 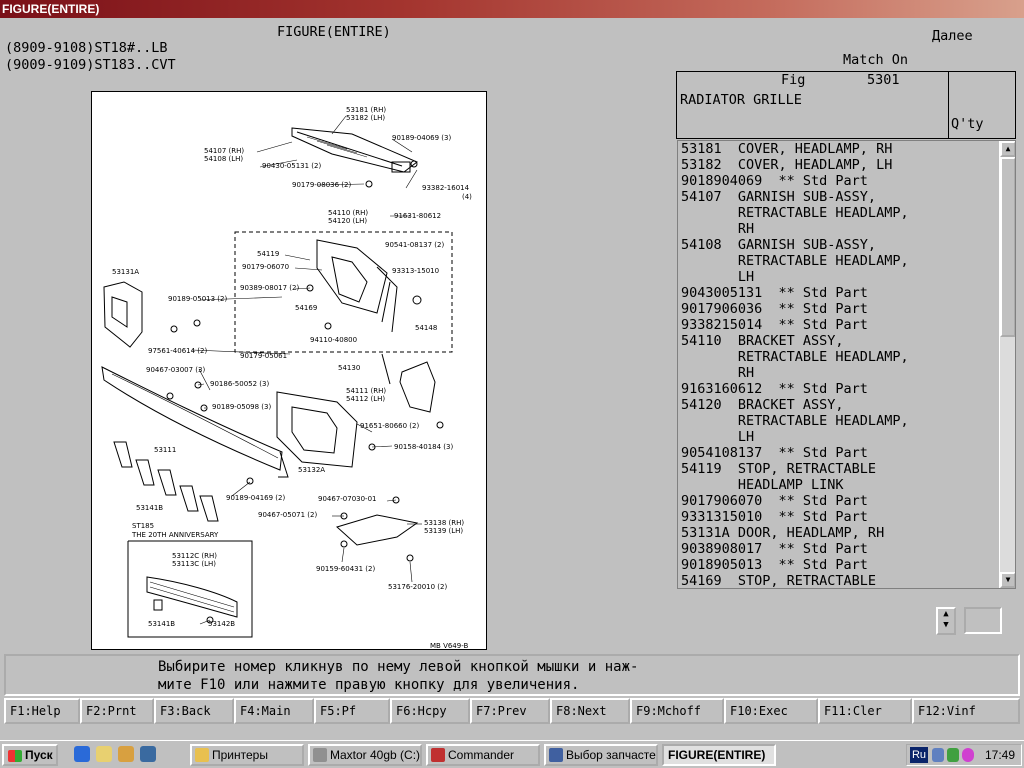 I want to click on callout-53138: 53138 (RH), so click(x=444, y=523).